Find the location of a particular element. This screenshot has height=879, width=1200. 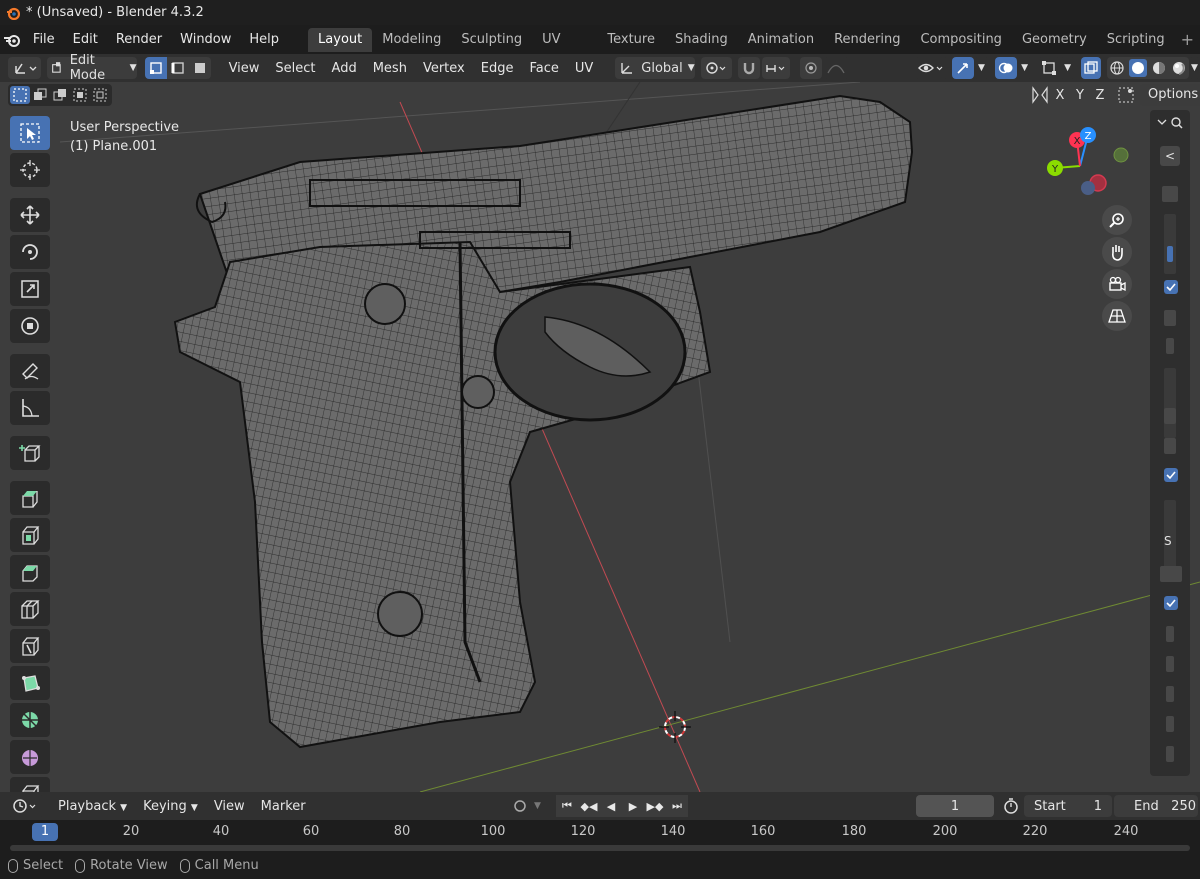

navigation-gizmo: X Z Y is located at coordinates (1090, 162).